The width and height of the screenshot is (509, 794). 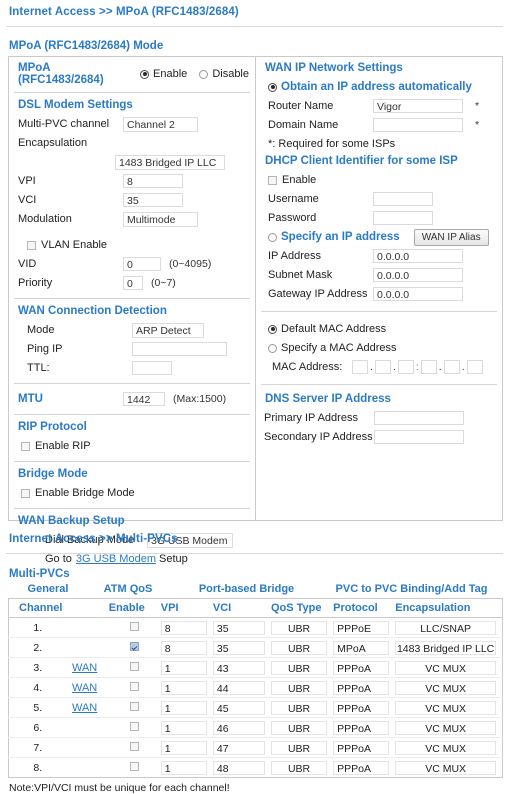 What do you see at coordinates (179, 349) in the screenshot?
I see `ping-ip-input` at bounding box center [179, 349].